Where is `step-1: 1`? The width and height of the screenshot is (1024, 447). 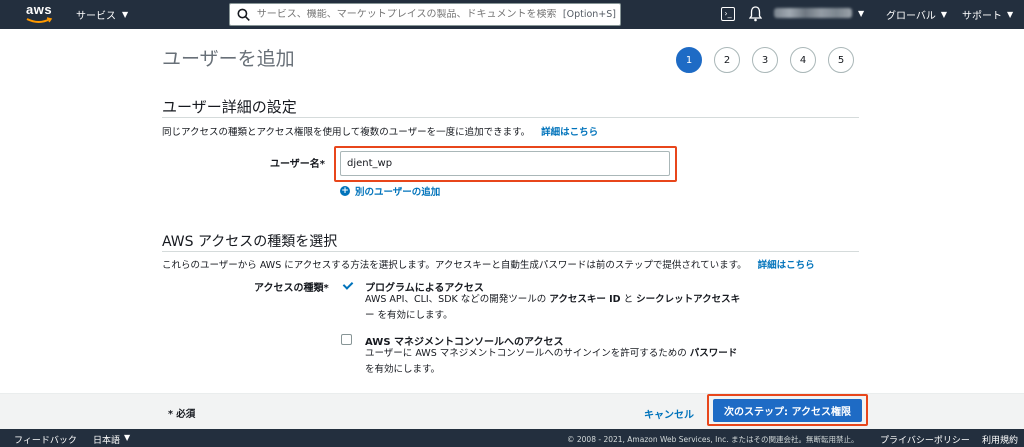
step-1: 1 is located at coordinates (689, 60).